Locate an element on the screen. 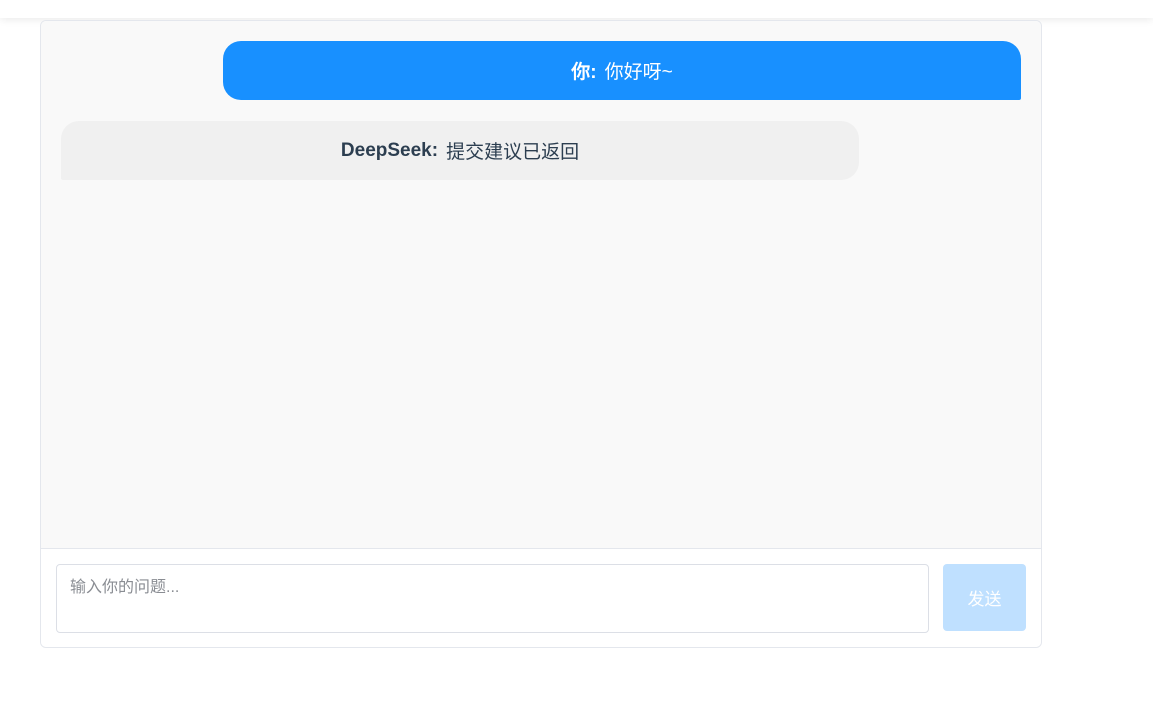  question-input is located at coordinates (492, 598).